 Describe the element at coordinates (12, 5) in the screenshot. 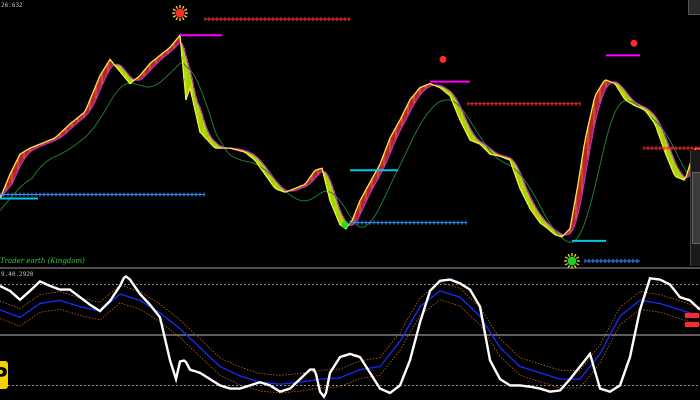

I see `price-scale-label: 26.632` at that location.